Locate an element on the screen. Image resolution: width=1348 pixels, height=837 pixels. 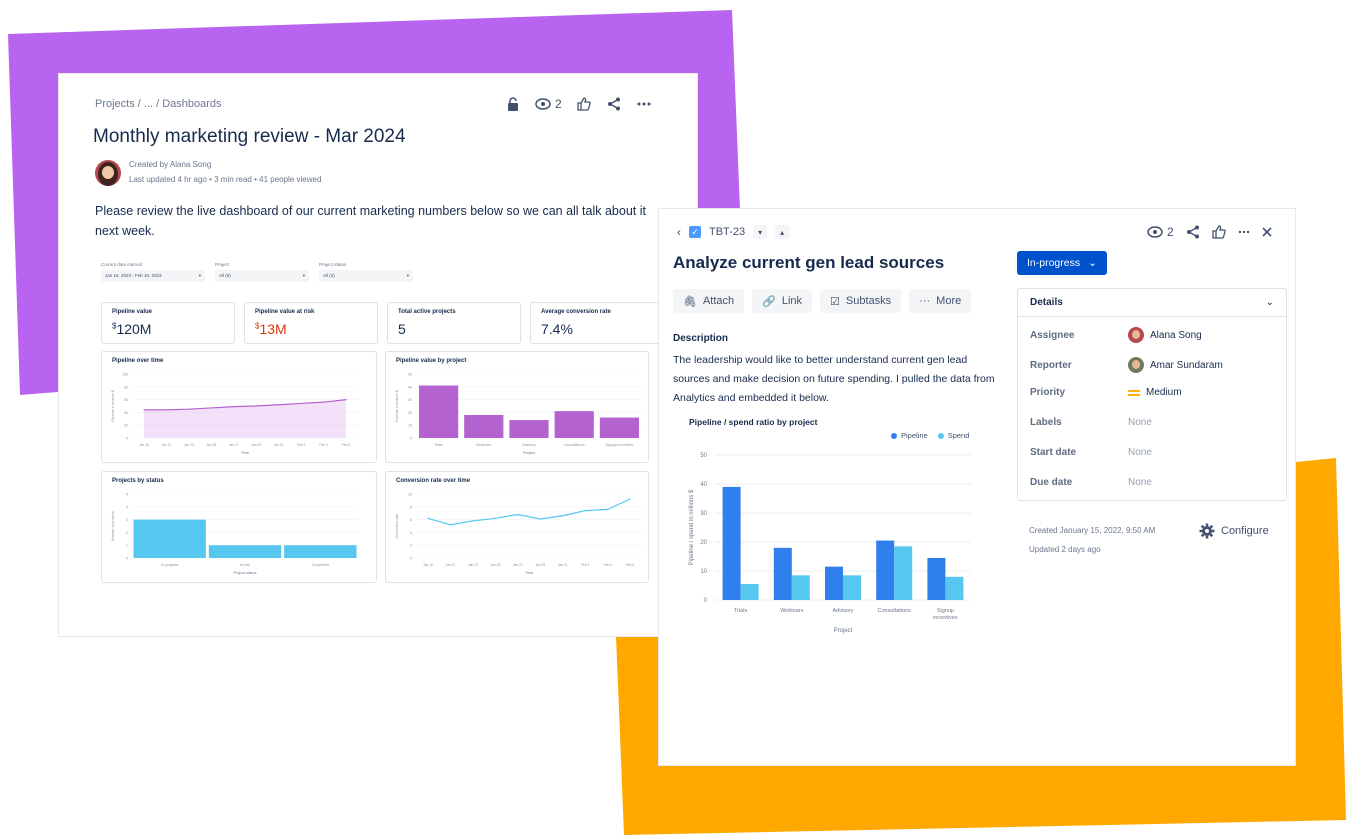
legend-label: Spend is located at coordinates (958, 435).